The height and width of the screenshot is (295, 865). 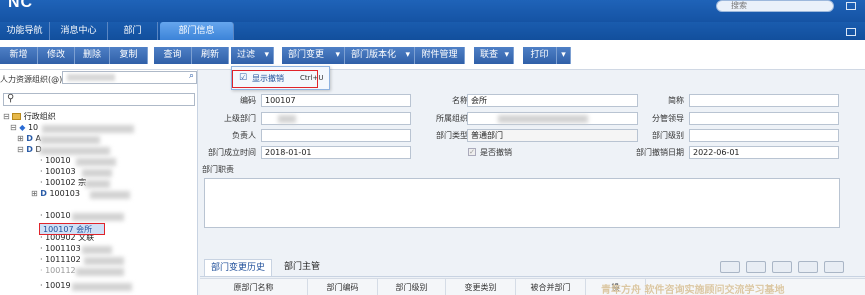 I want to click on copy-button: 复制, so click(x=129, y=55).